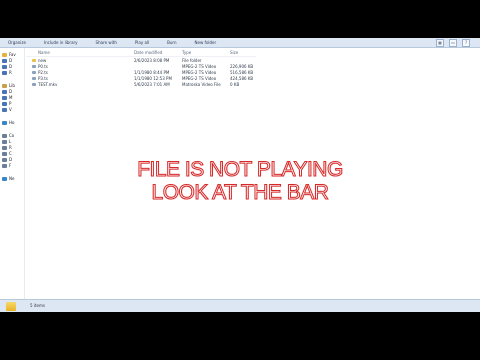 The image size is (480, 360). I want to click on sidebar-item-videos: V, so click(12, 109).